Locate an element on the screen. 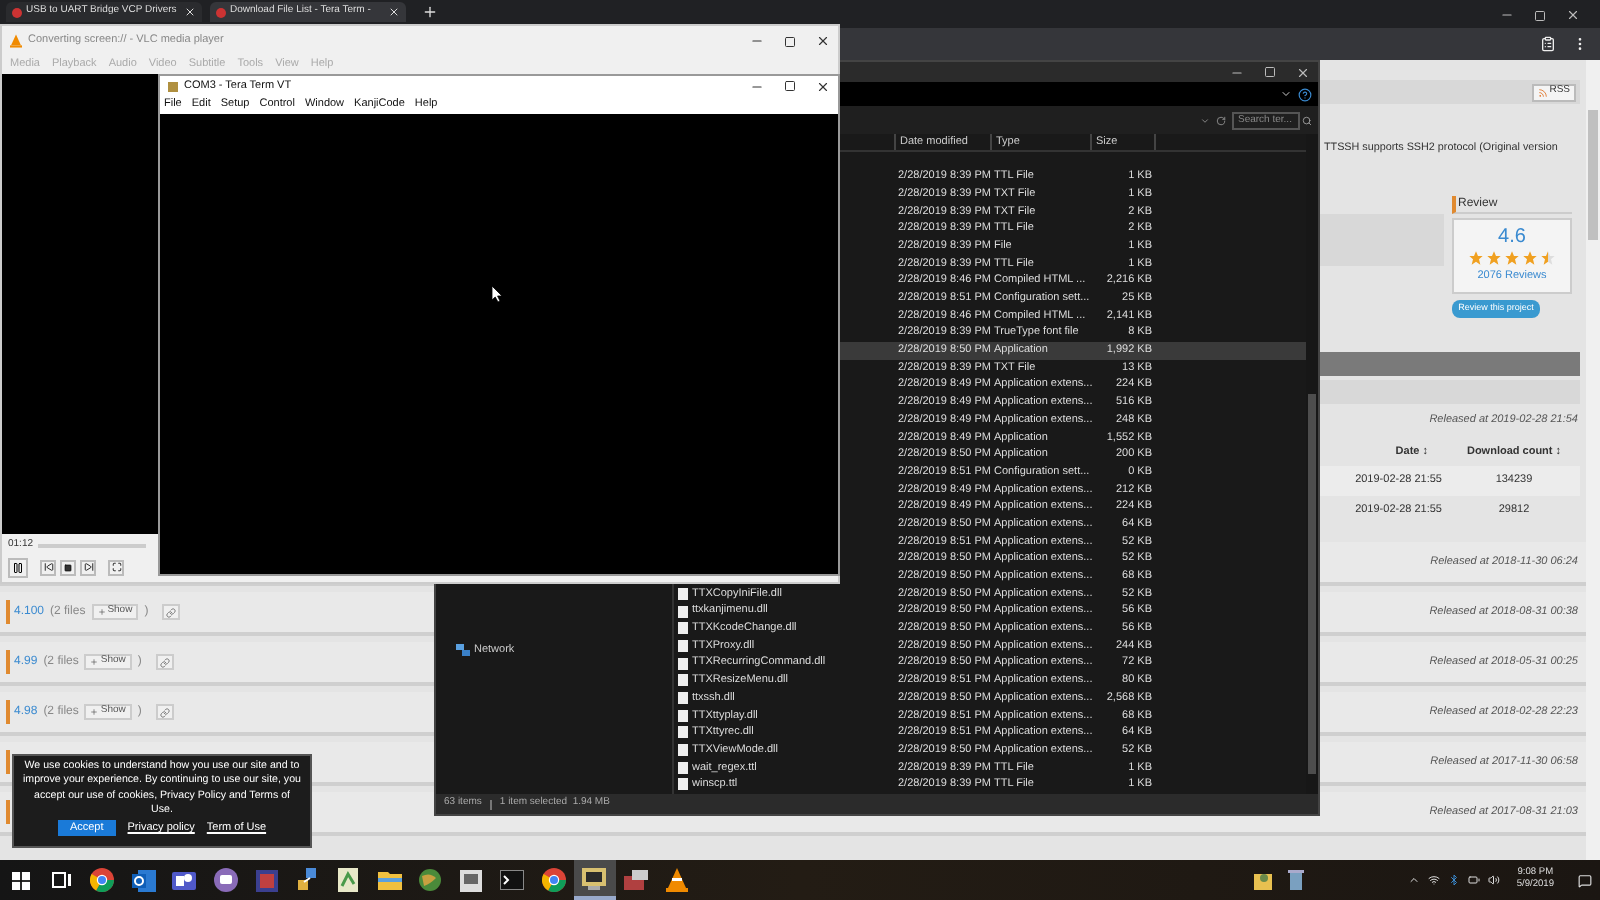  previous-icon is located at coordinates (48, 567).